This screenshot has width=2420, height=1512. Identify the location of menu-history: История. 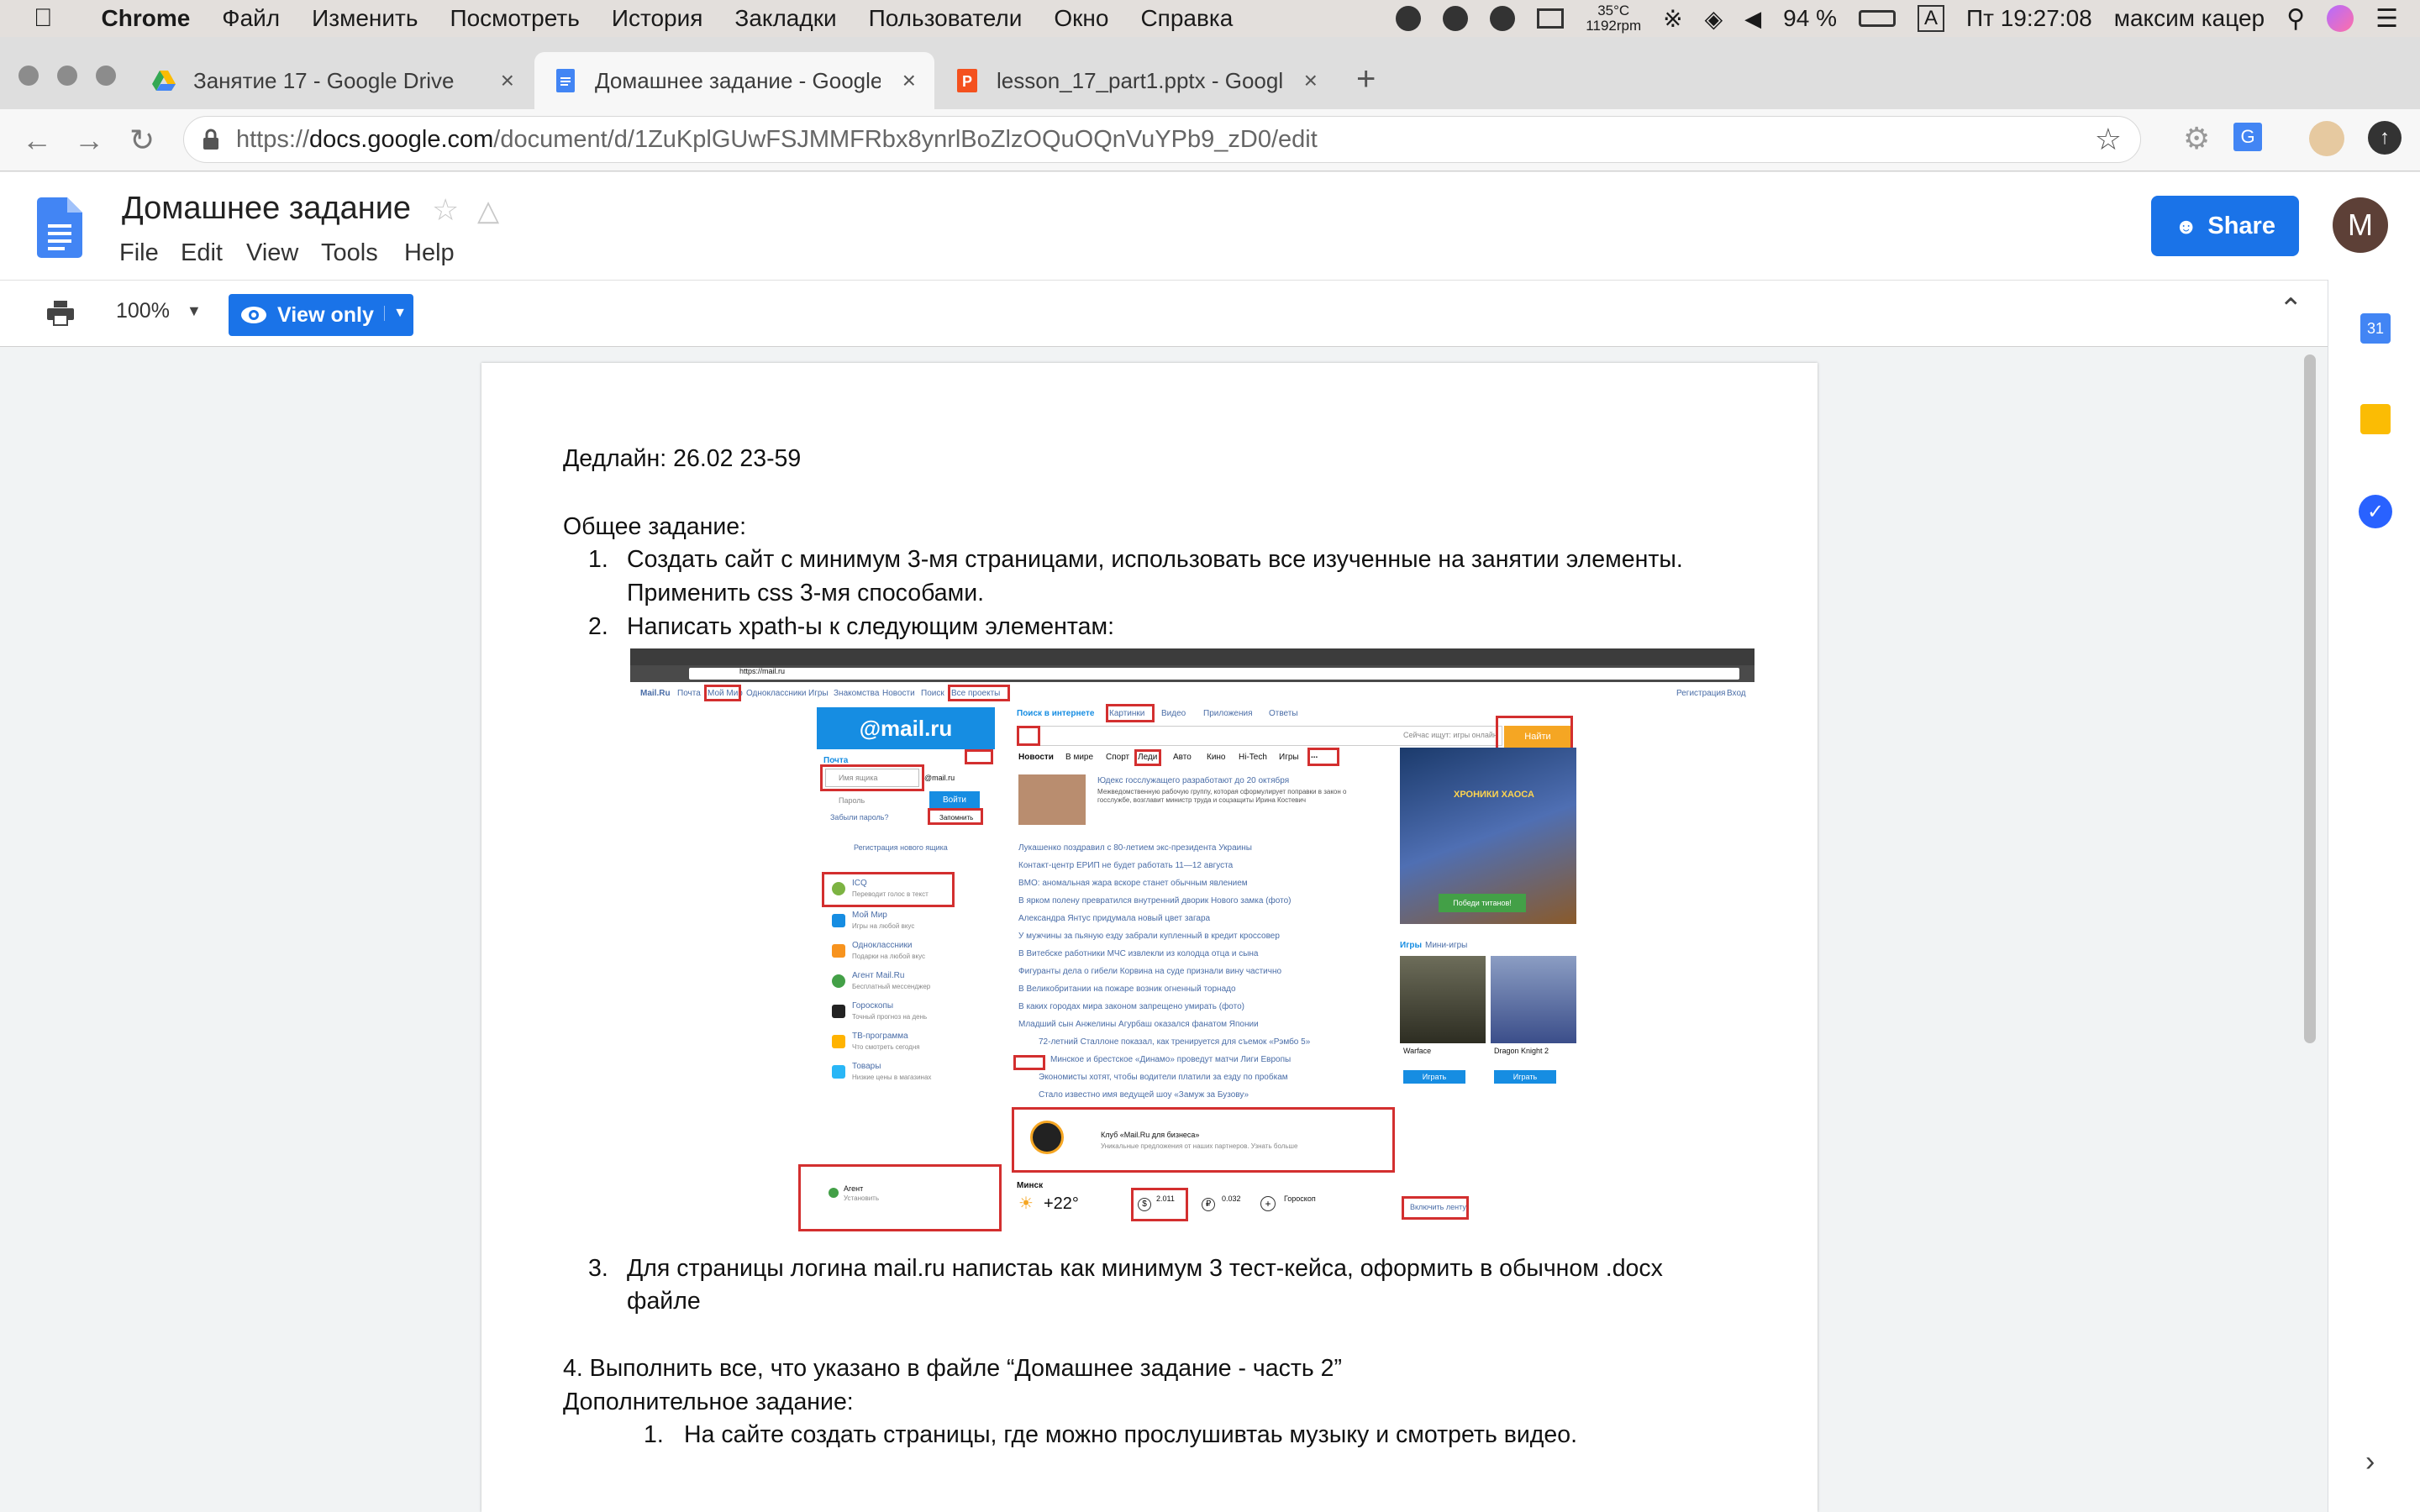
(658, 18).